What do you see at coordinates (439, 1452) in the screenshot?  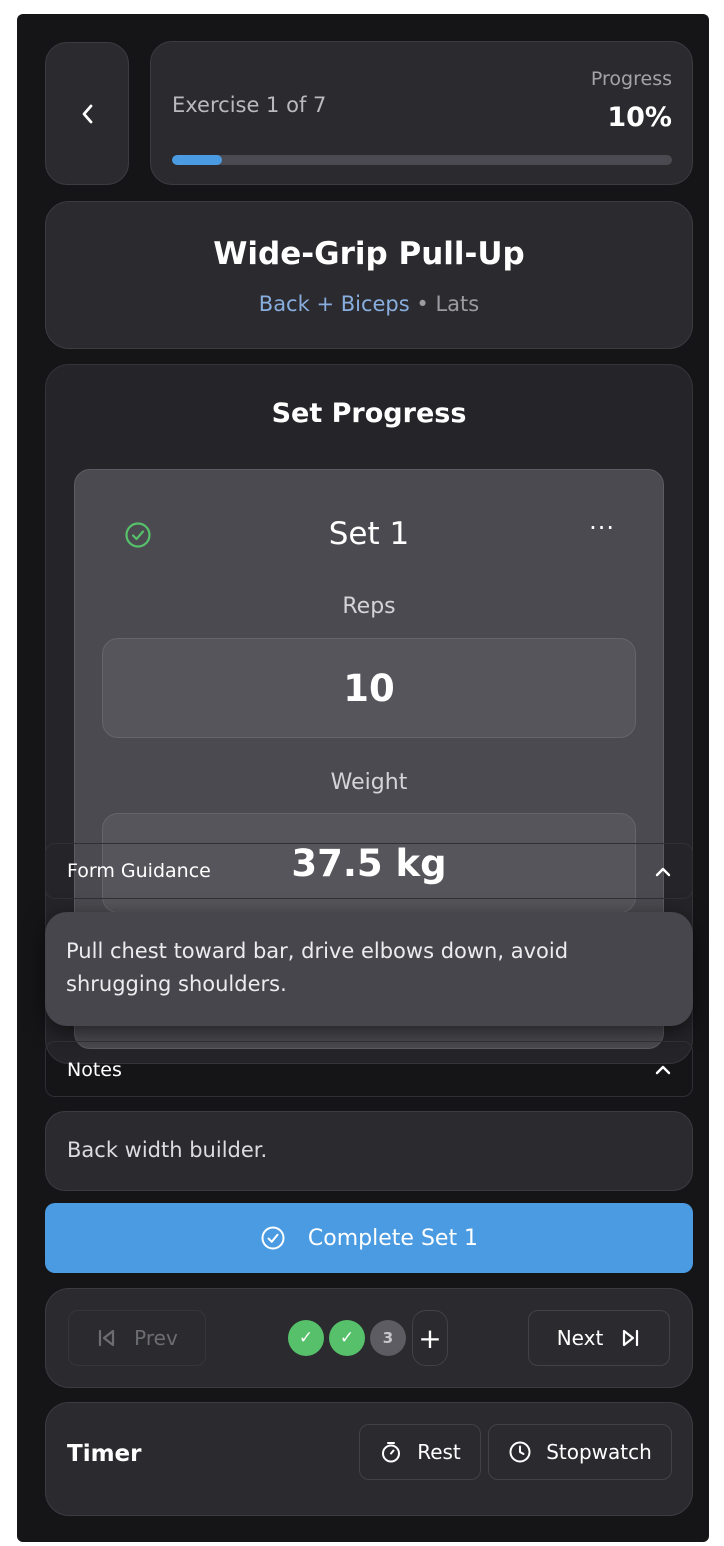 I see `rest-label: Rest` at bounding box center [439, 1452].